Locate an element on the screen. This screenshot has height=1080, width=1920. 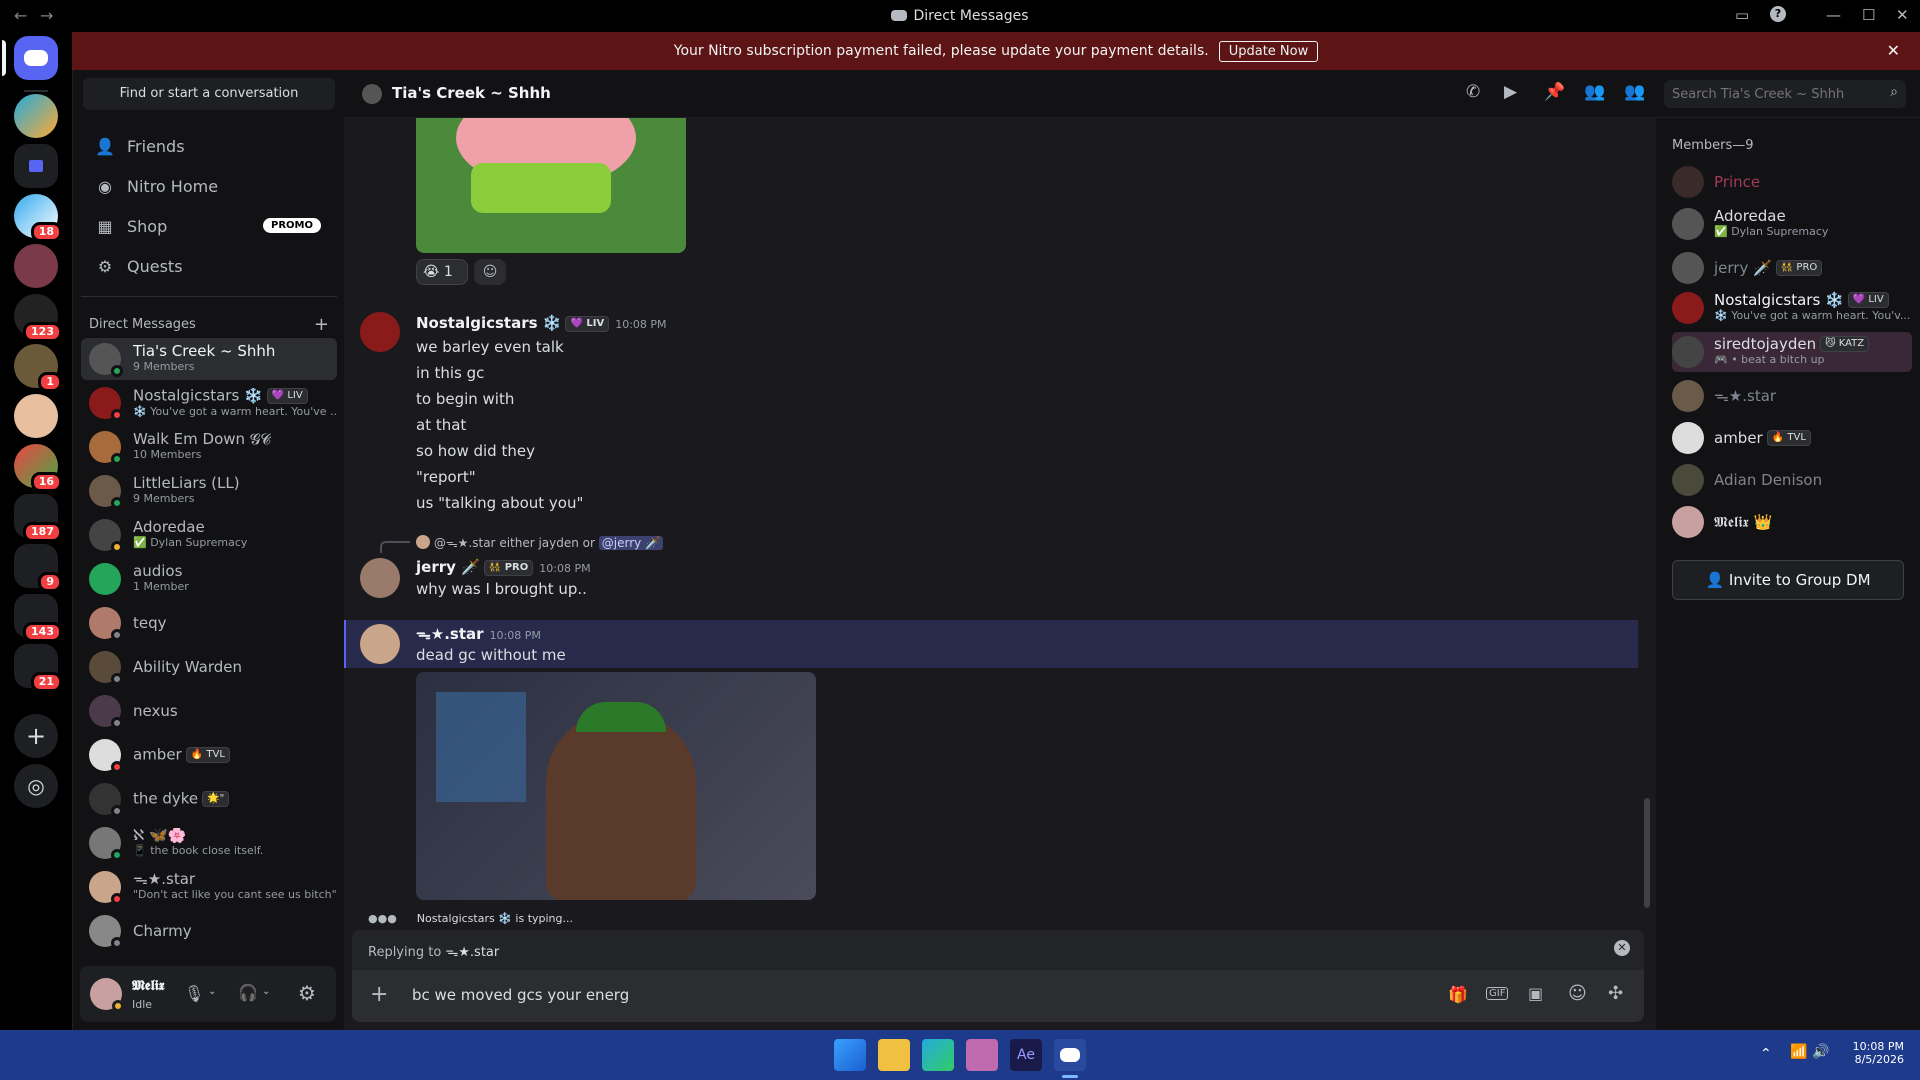
member-item: Adian Denison is located at coordinates (1792, 480).